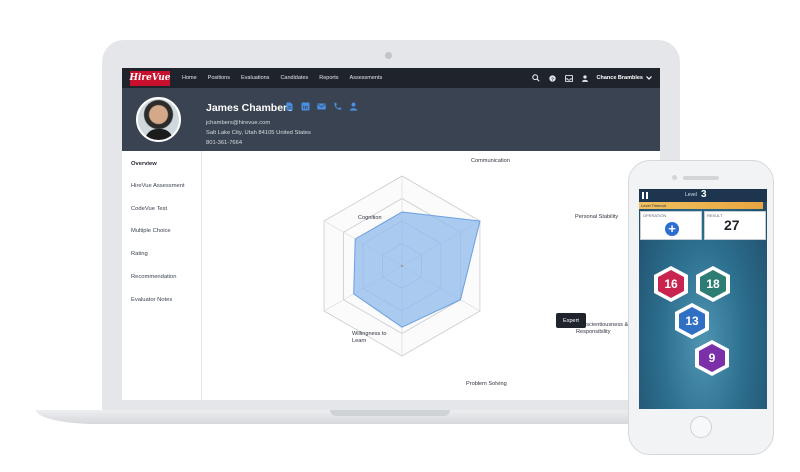 This screenshot has width=800, height=472. I want to click on tile-9-value: 9, so click(712, 358).